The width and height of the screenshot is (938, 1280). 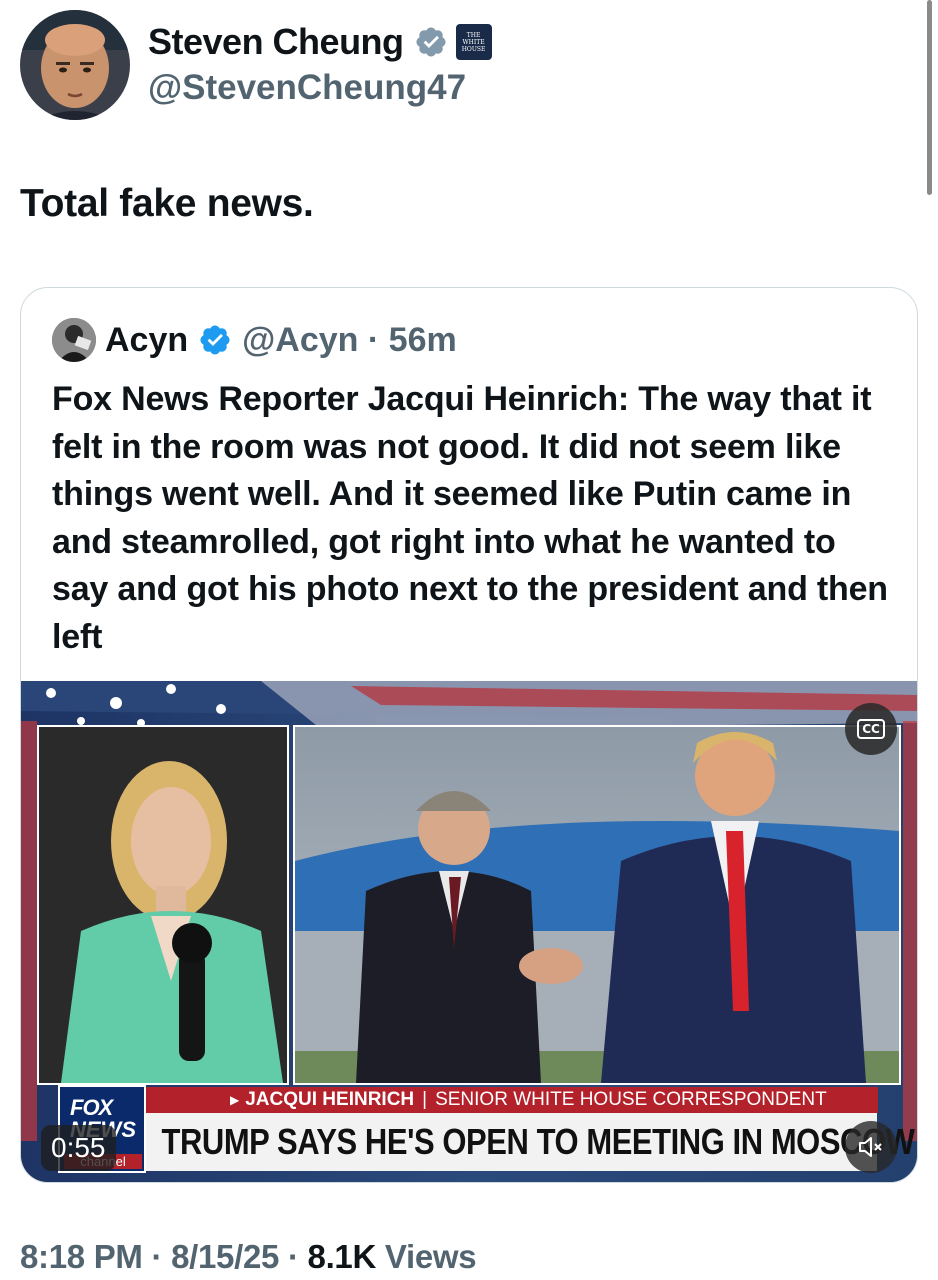 I want to click on reporter-name: JACQUI HEINRICH, so click(x=330, y=1099).